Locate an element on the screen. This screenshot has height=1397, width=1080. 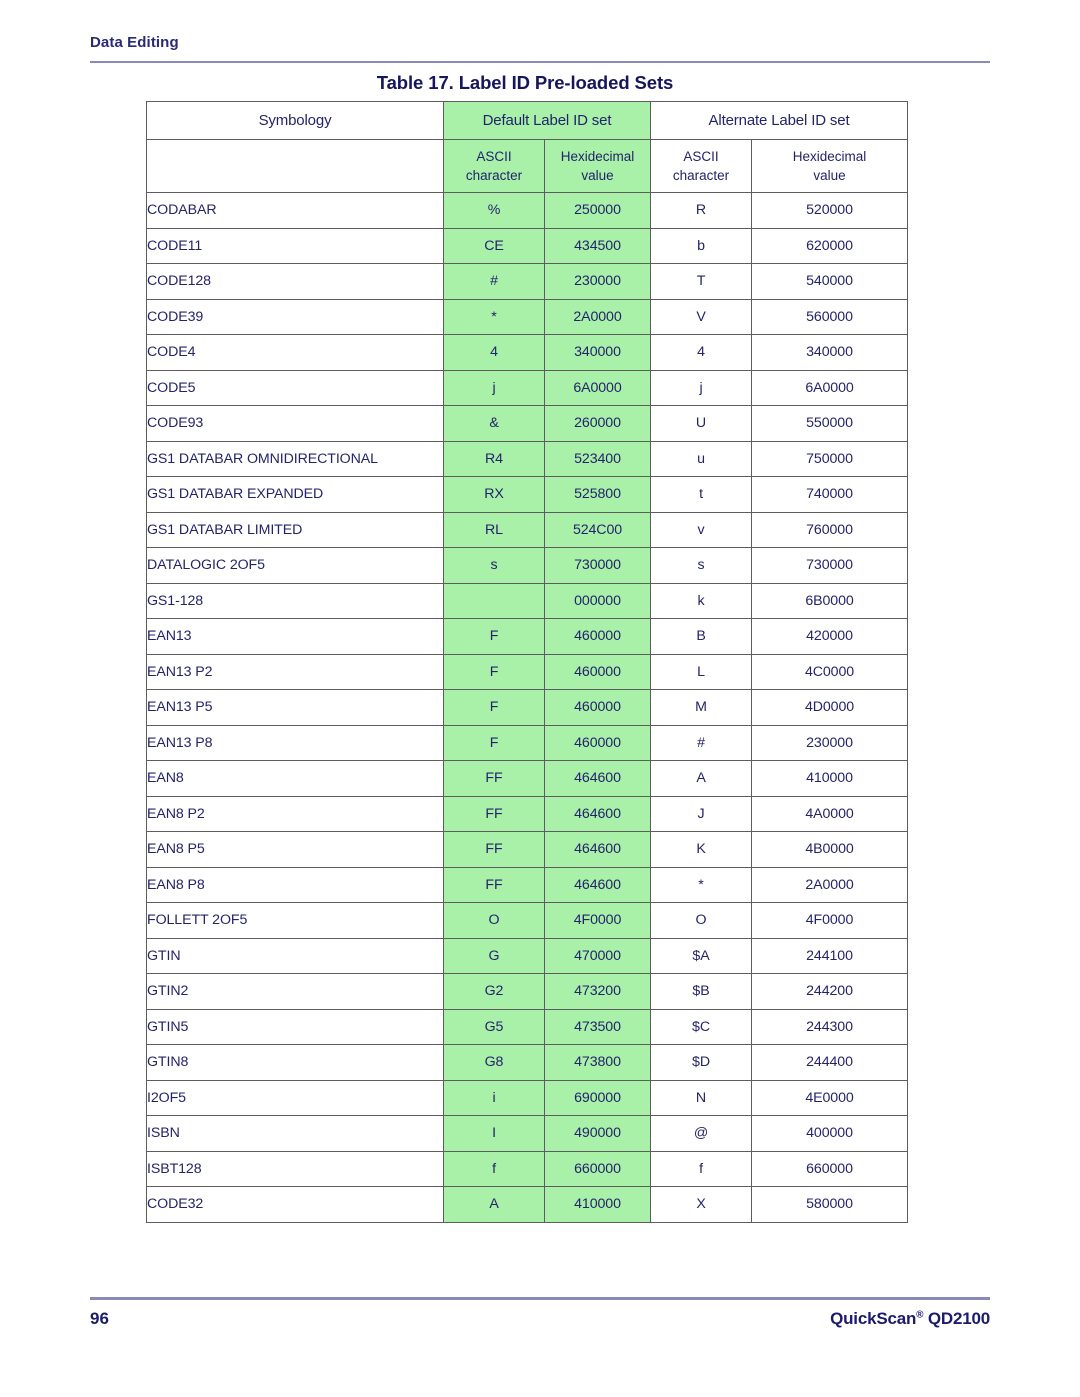
table-row: GTIN5 G5 473500 $C 244300 is located at coordinates (527, 1026).